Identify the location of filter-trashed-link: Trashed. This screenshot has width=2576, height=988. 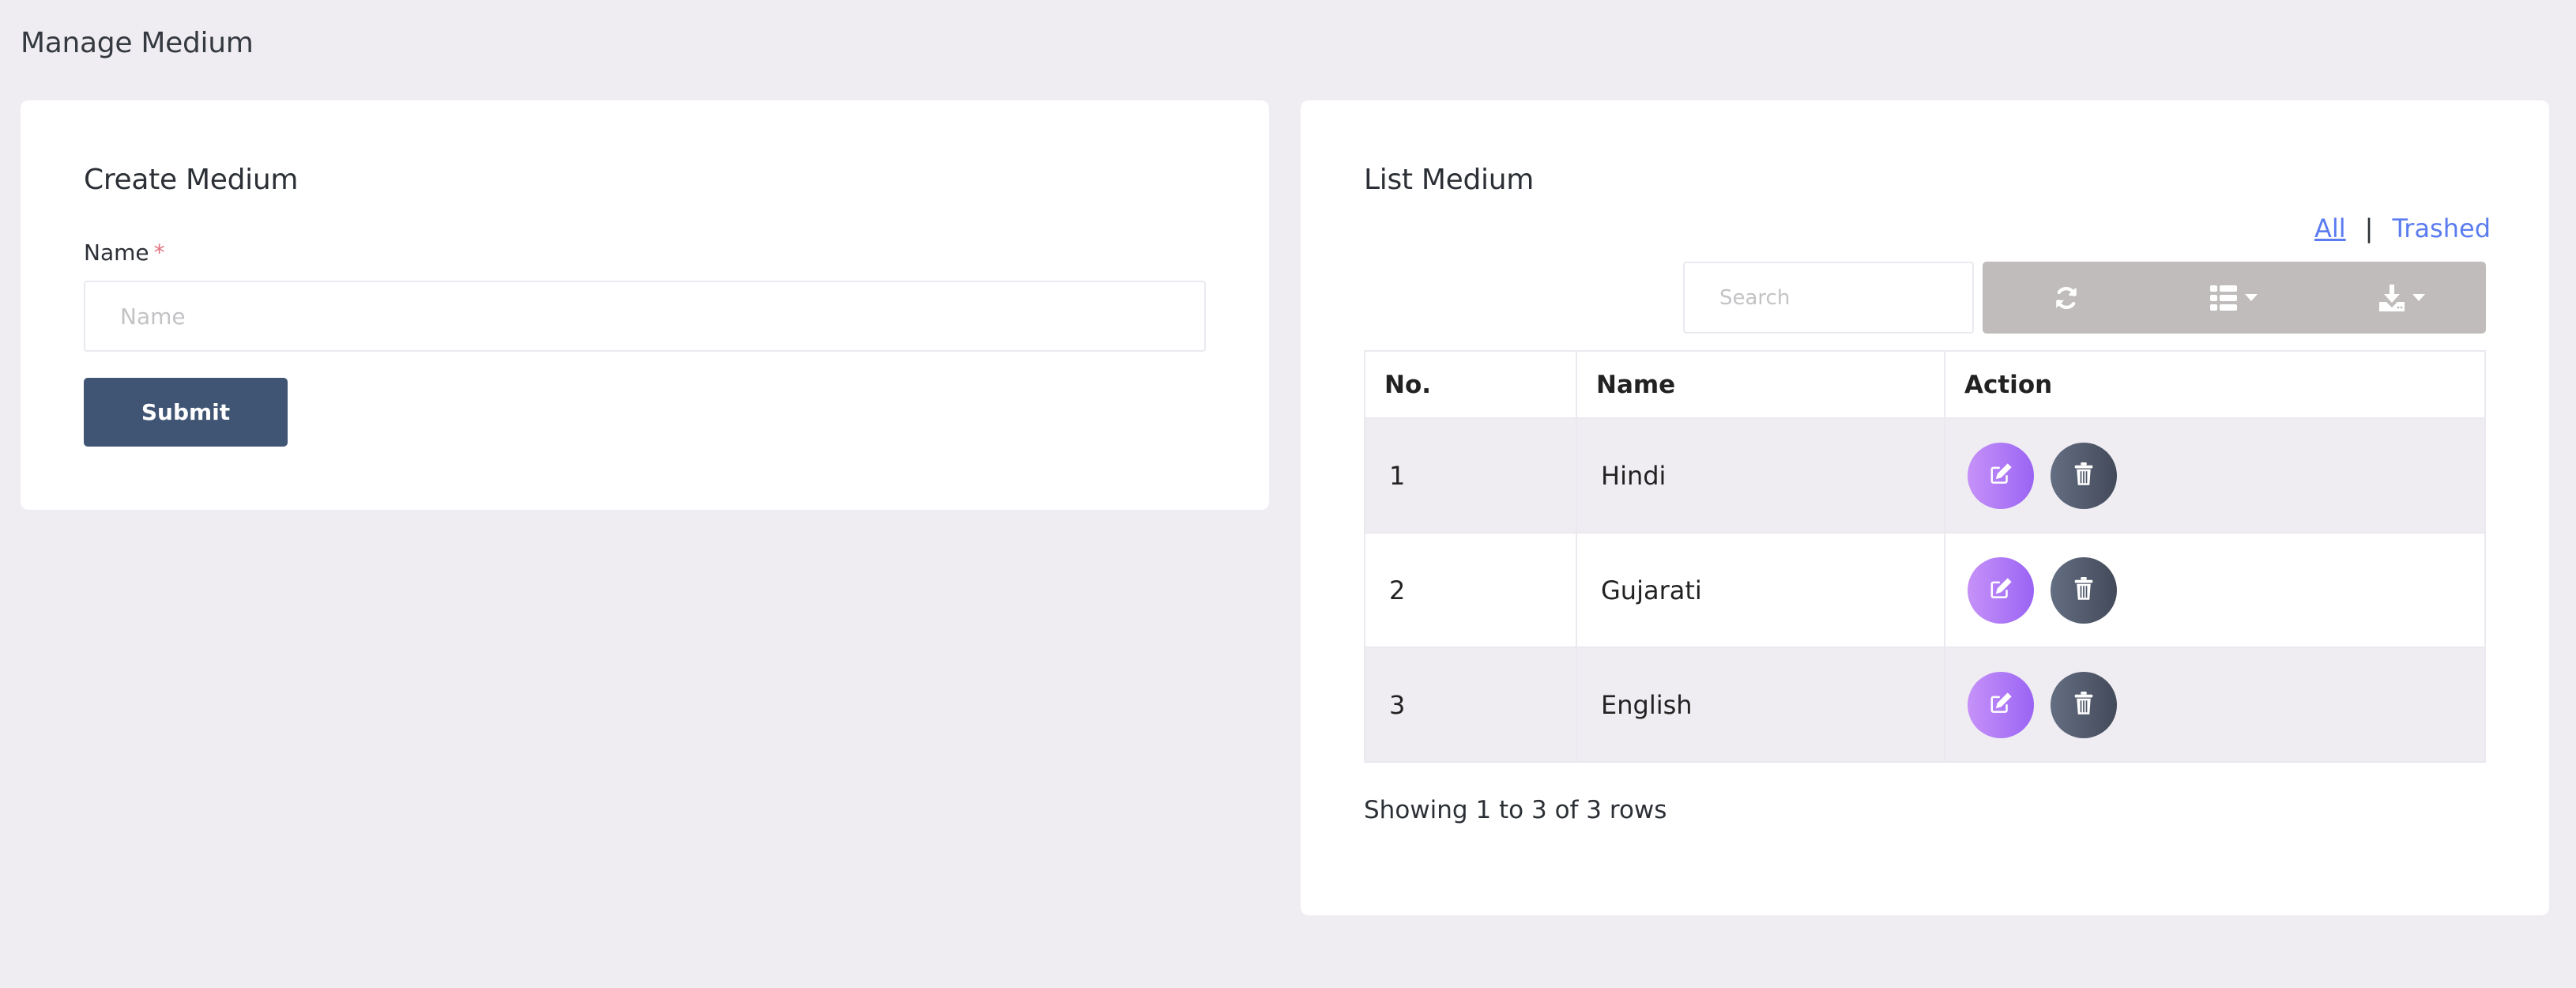
(2441, 228).